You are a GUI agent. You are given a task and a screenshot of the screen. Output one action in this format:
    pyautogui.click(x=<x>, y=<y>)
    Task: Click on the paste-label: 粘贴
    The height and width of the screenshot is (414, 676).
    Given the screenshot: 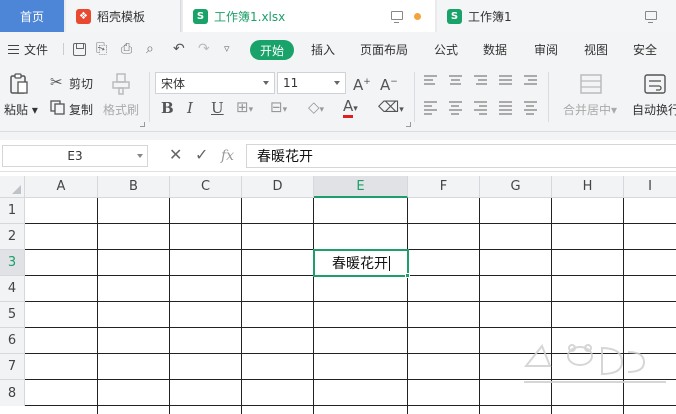 What is the action you would take?
    pyautogui.click(x=16, y=110)
    